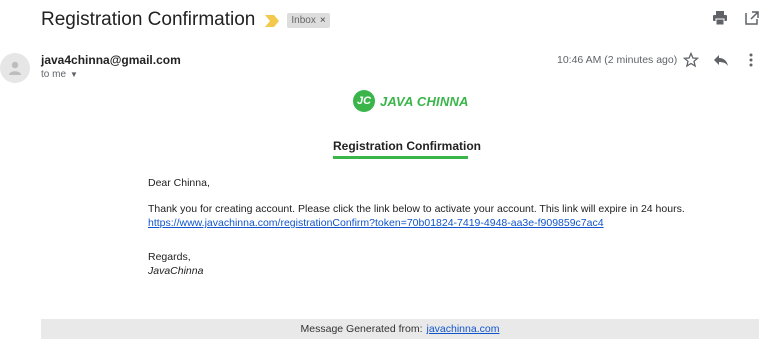 This screenshot has height=351, width=768. I want to click on star-icon, so click(691, 59).